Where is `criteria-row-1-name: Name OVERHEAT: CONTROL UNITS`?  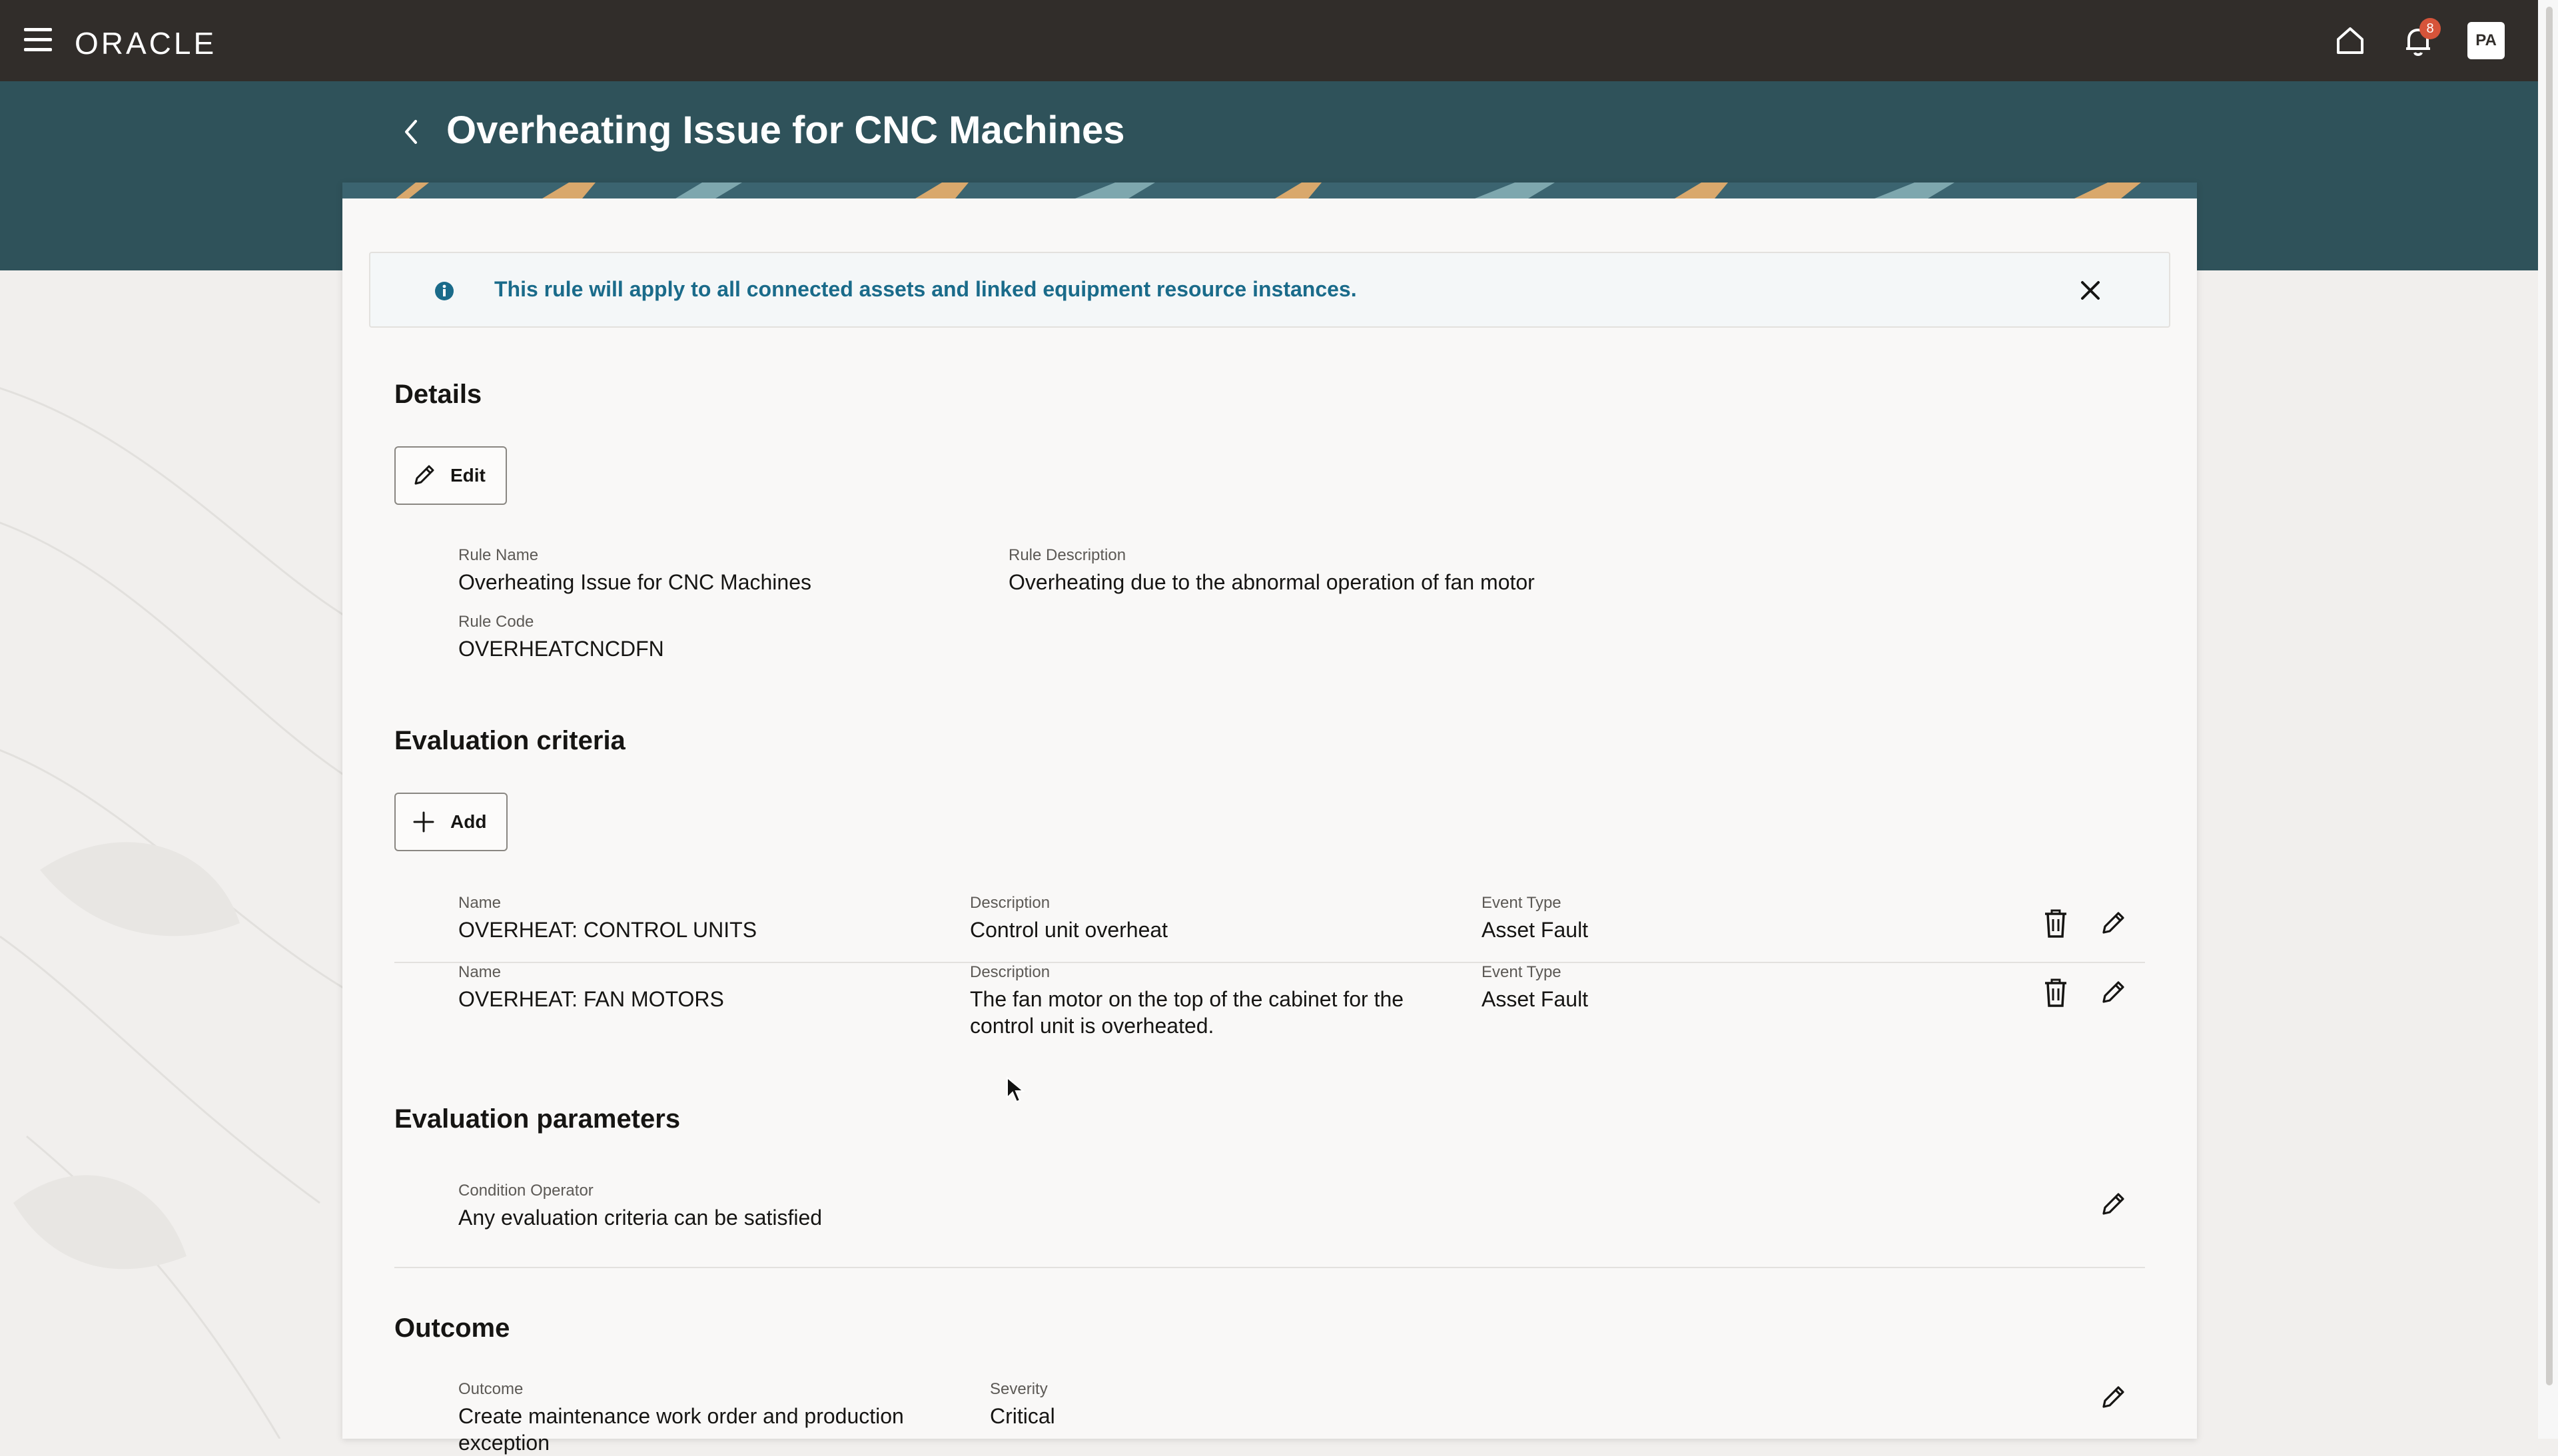
criteria-row-1-name: Name OVERHEAT: CONTROL UNITS is located at coordinates (607, 918).